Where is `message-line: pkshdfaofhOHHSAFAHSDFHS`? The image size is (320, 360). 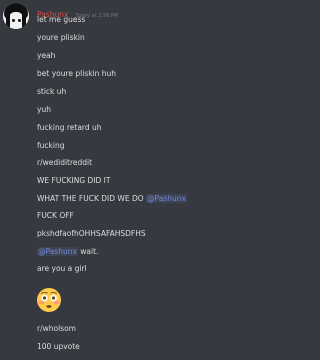
message-line: pkshdfaofhOHHSAFAHSDFHS is located at coordinates (91, 234).